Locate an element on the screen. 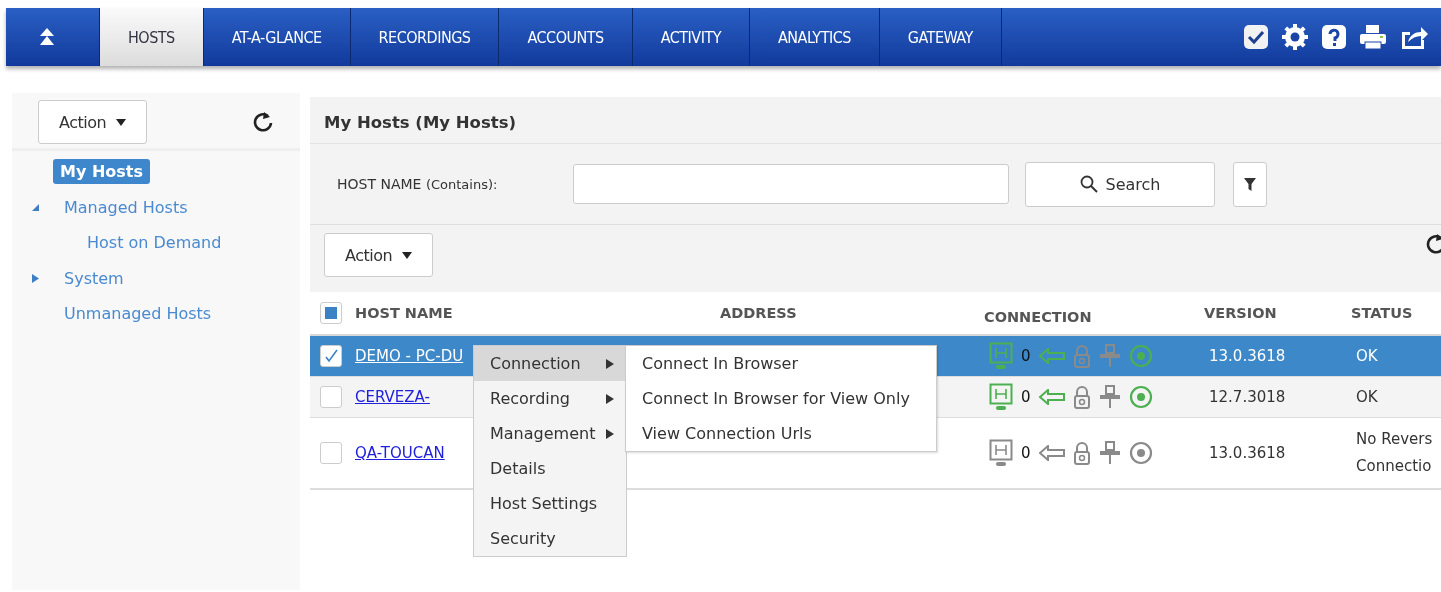  menu-item: Connection is located at coordinates (550, 363).